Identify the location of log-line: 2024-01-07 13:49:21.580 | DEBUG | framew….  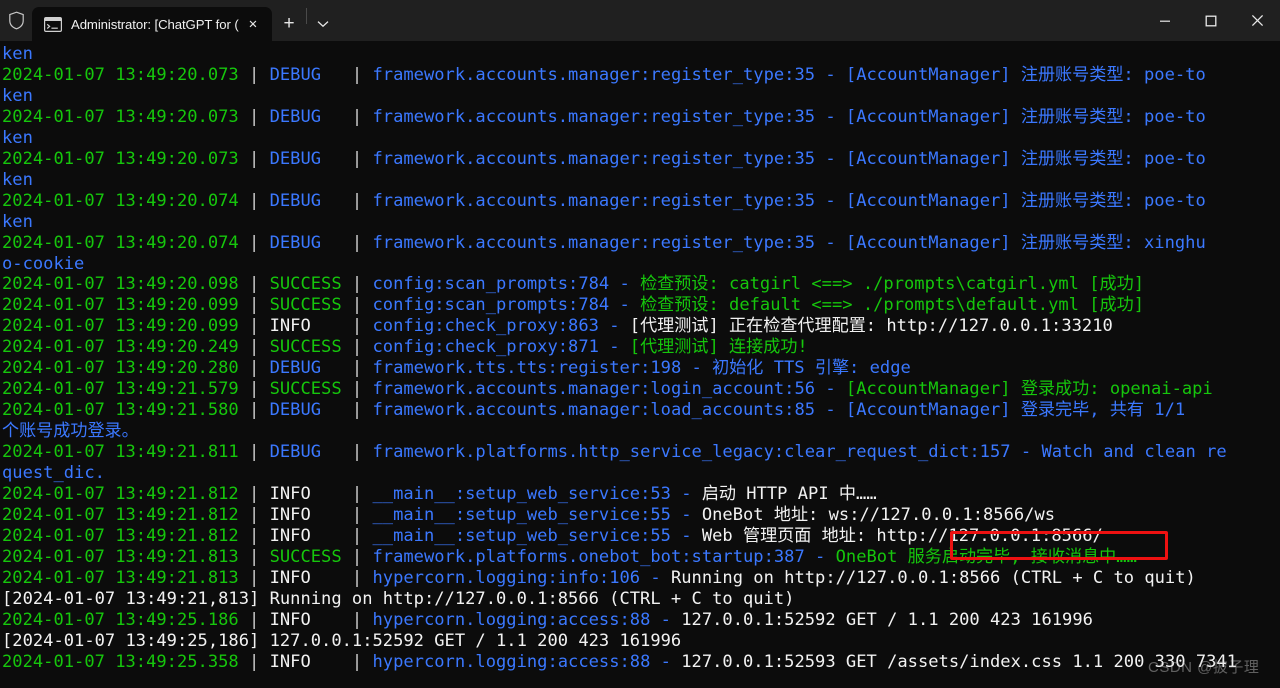
(641, 410).